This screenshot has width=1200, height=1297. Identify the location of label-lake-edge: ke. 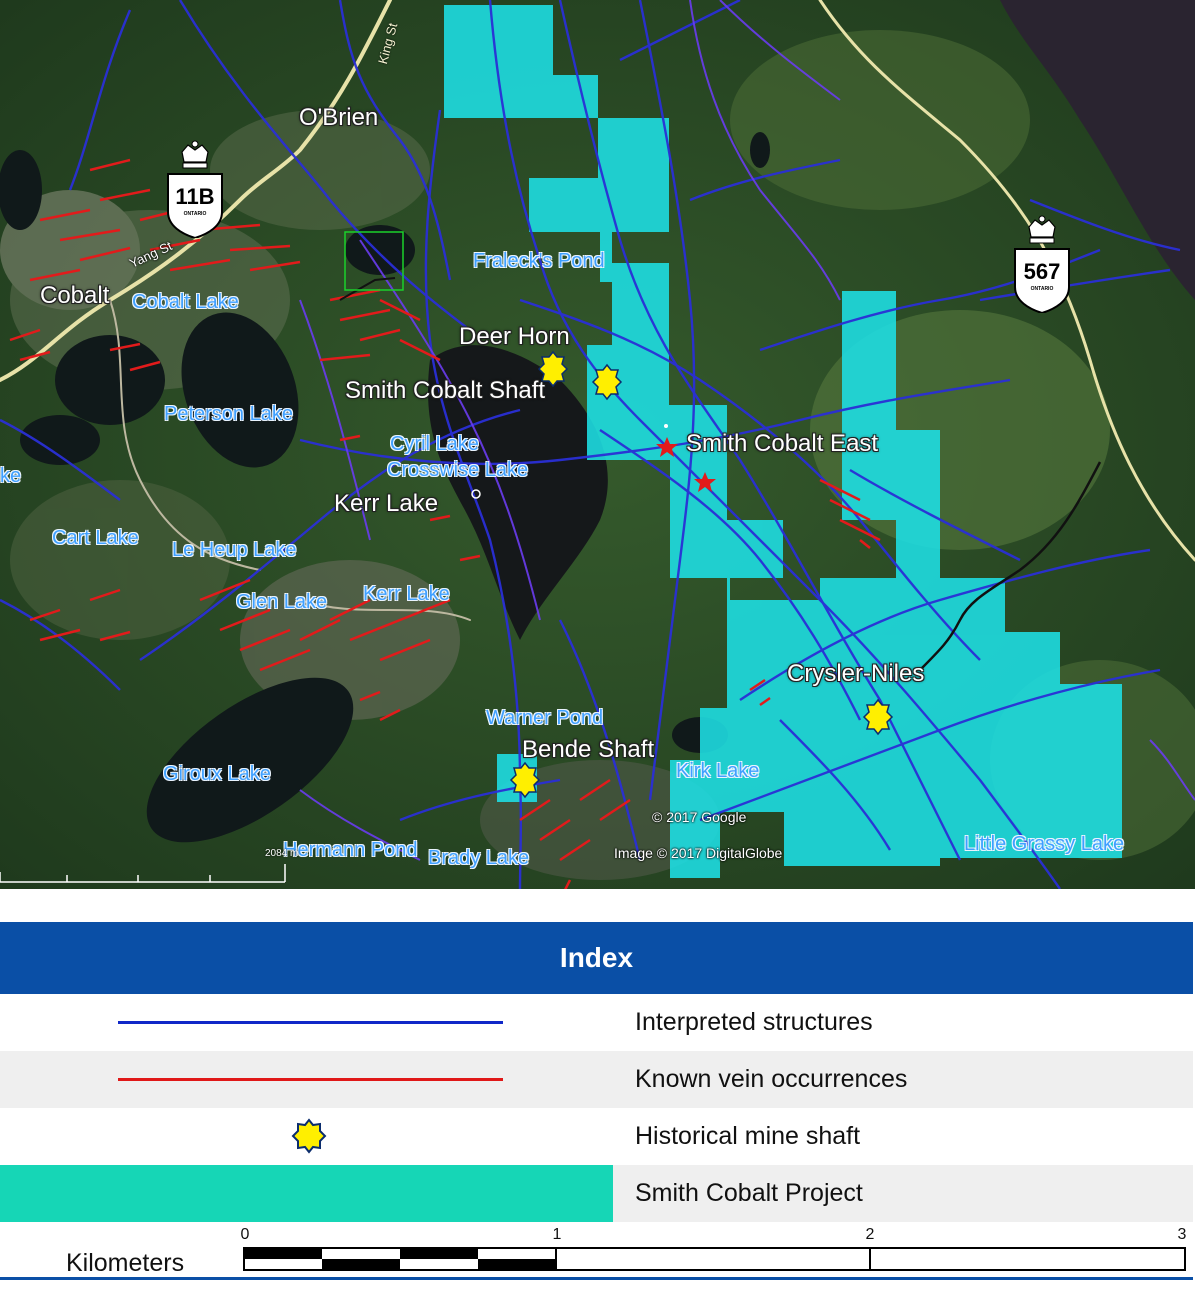
(11, 476).